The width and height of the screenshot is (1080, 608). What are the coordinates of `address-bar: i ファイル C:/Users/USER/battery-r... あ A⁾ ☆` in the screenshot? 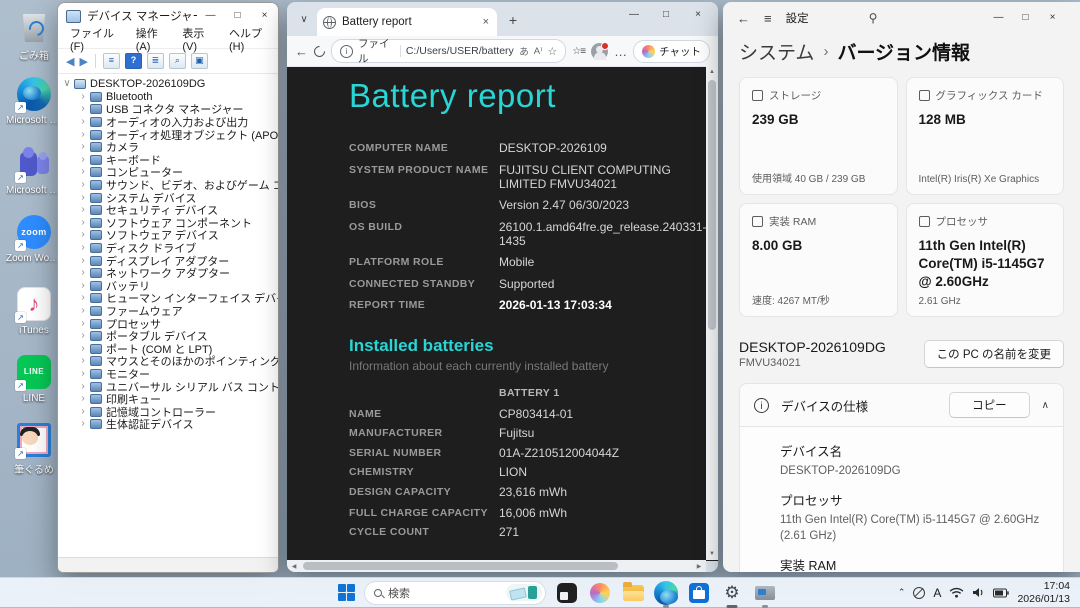 It's located at (449, 51).